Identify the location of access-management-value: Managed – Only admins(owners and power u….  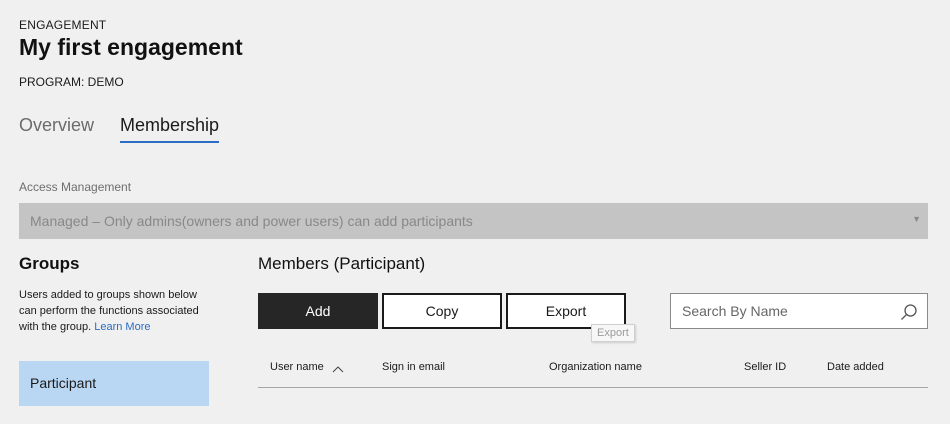
(251, 221).